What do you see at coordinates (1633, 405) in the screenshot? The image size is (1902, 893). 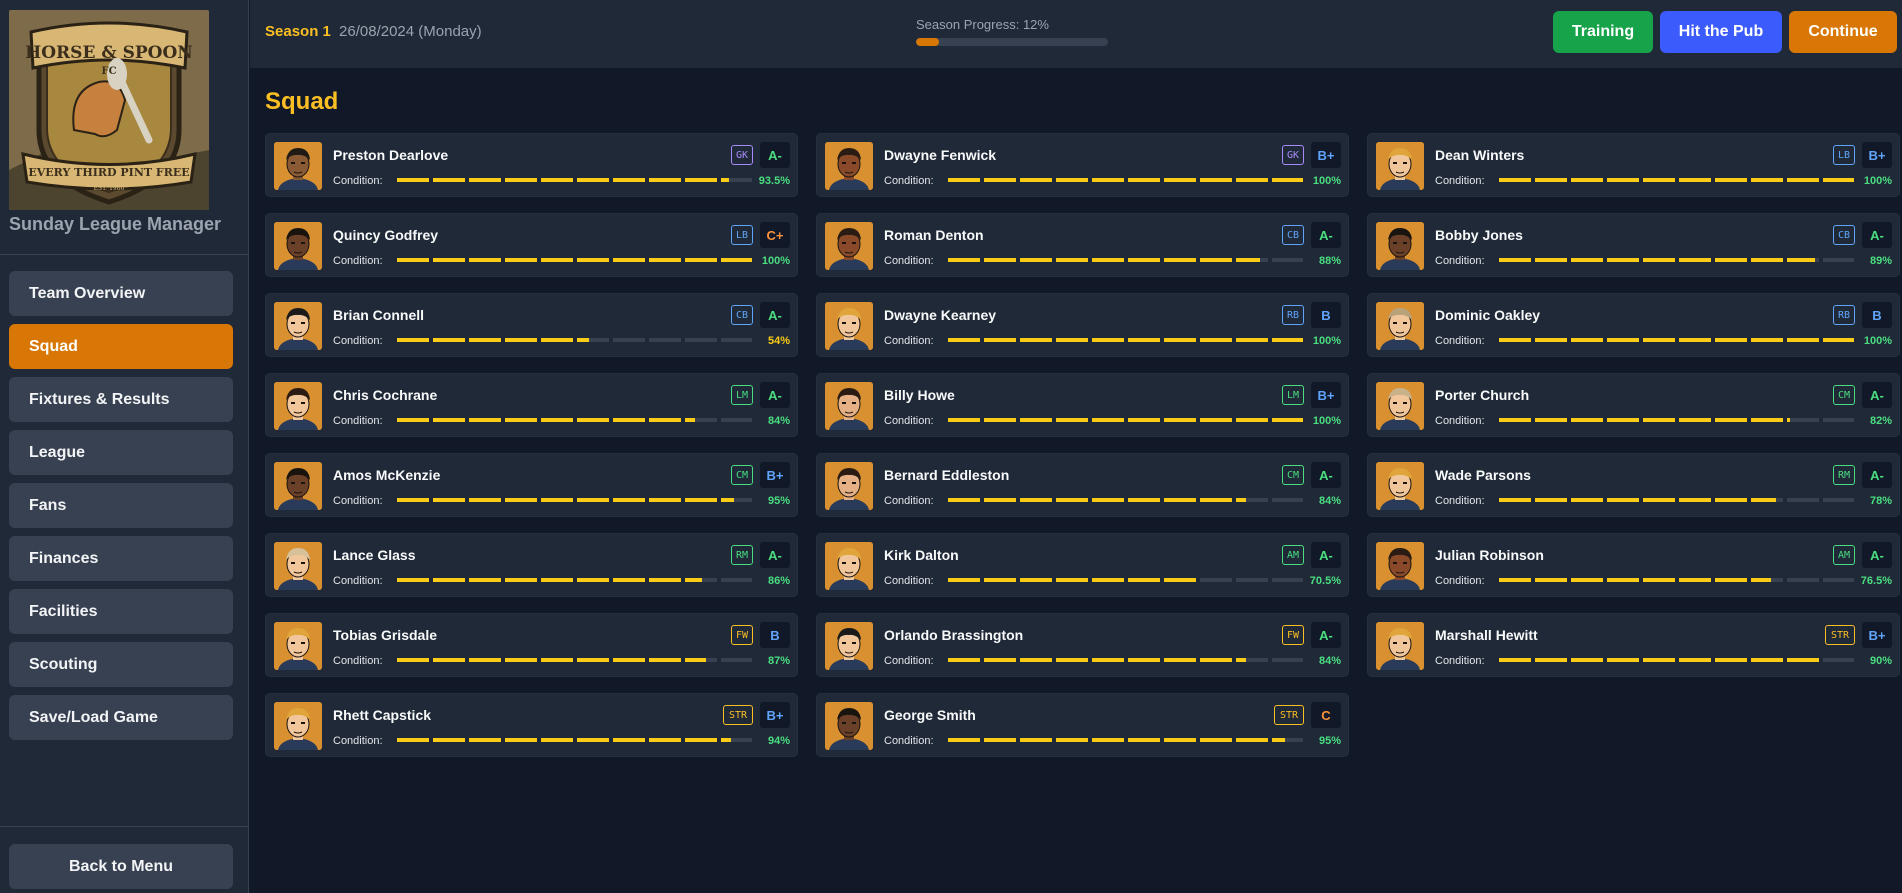 I see `player-card: Porter Church CM A- Condition: 82%` at bounding box center [1633, 405].